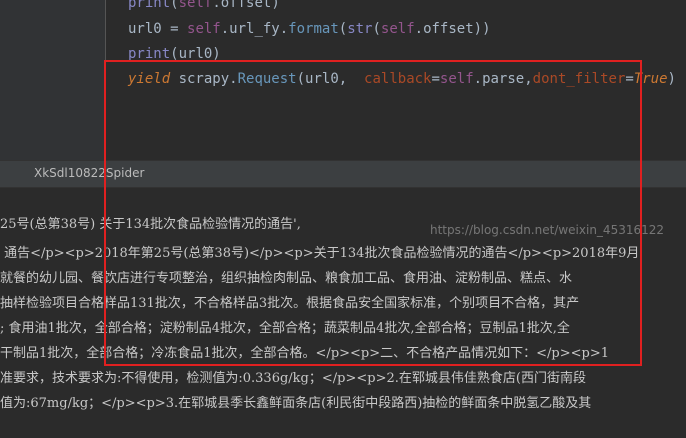 This screenshot has height=438, width=686. What do you see at coordinates (313, 29) in the screenshot?
I see `code-token: format` at bounding box center [313, 29].